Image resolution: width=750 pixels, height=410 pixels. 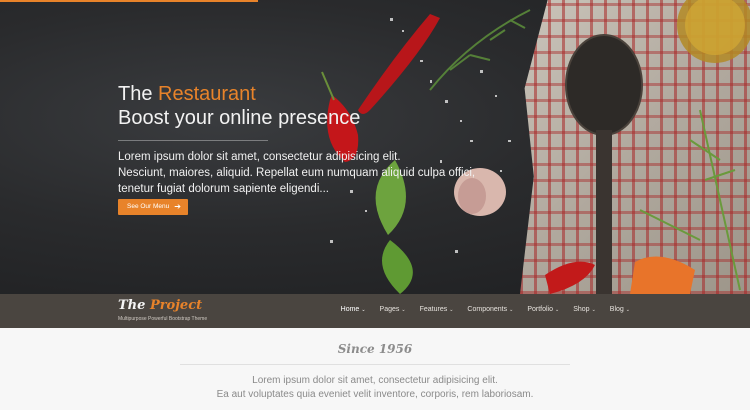 What do you see at coordinates (318, 94) in the screenshot?
I see `hero-title: The Restaurant` at bounding box center [318, 94].